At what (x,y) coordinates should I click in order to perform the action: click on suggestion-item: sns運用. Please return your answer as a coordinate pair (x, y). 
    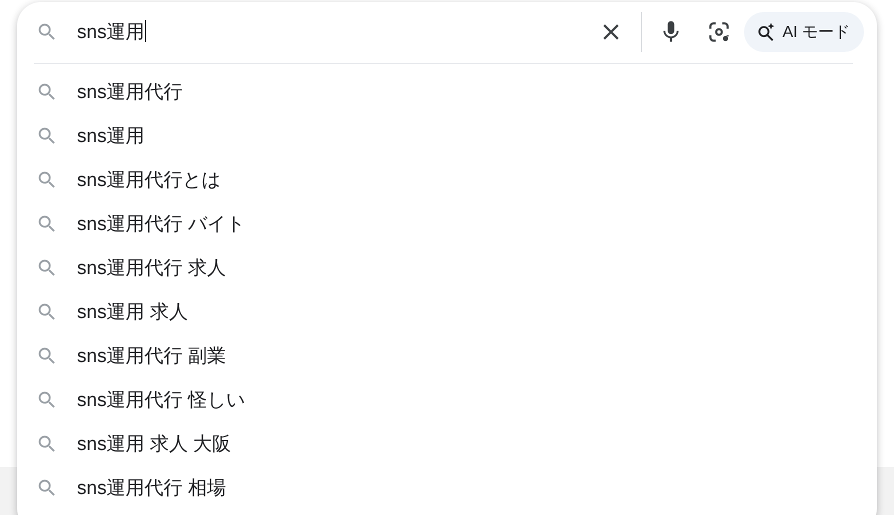
    Looking at the image, I should click on (447, 136).